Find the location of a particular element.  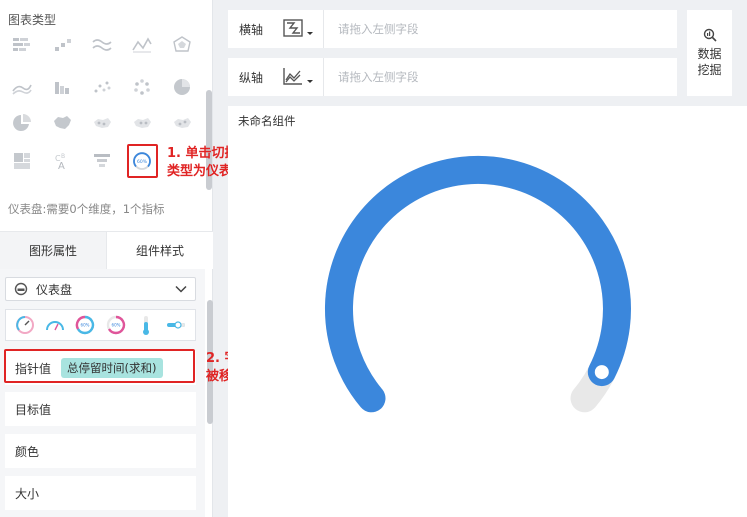

tab-graph-props: 图形属性 is located at coordinates (53, 250).